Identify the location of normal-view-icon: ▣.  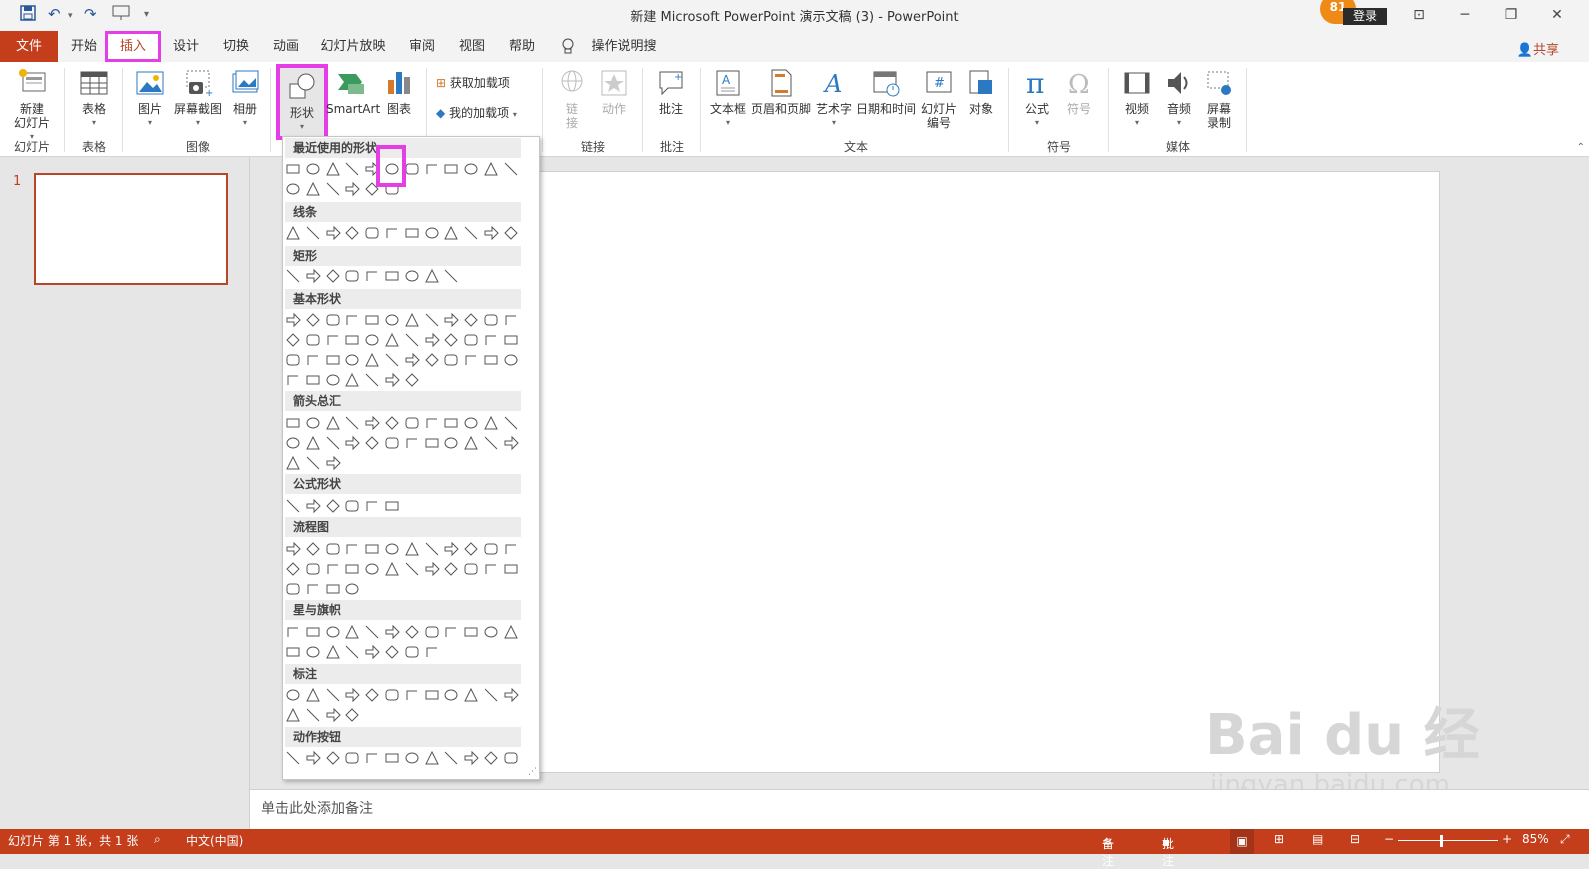
(1242, 841).